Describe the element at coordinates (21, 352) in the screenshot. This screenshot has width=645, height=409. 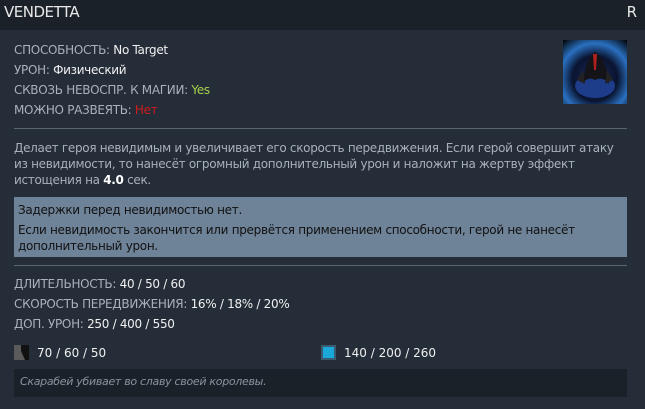
I see `cooldown-icon` at that location.